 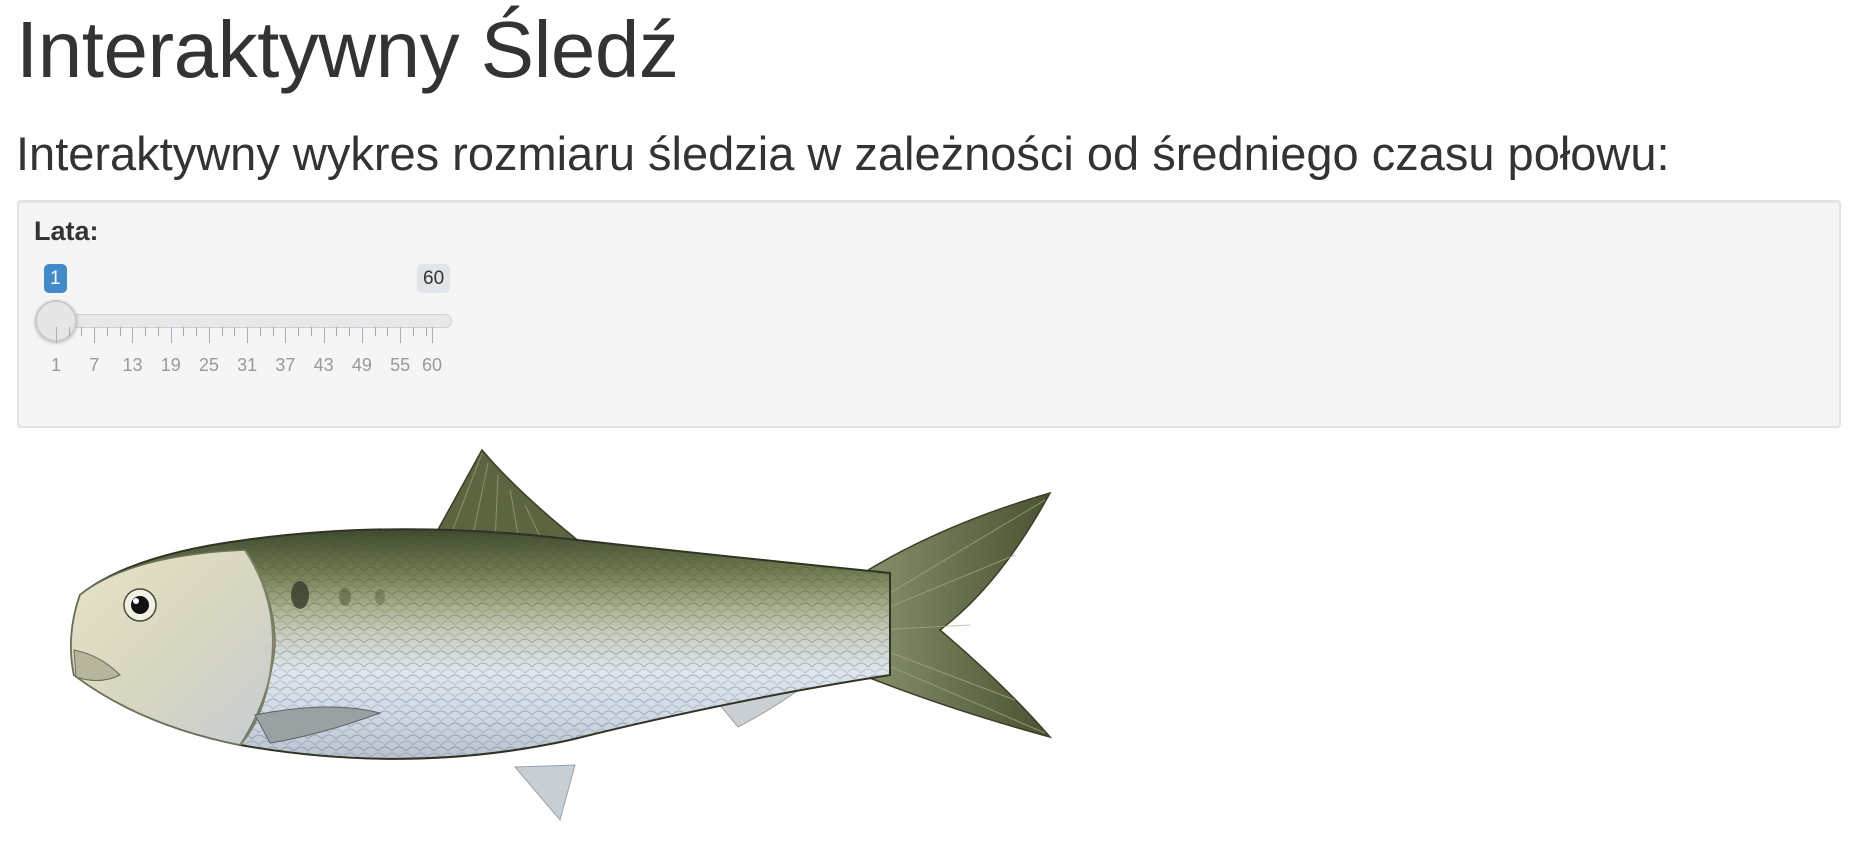 What do you see at coordinates (55, 278) in the screenshot?
I see `slider-value-tag: 1` at bounding box center [55, 278].